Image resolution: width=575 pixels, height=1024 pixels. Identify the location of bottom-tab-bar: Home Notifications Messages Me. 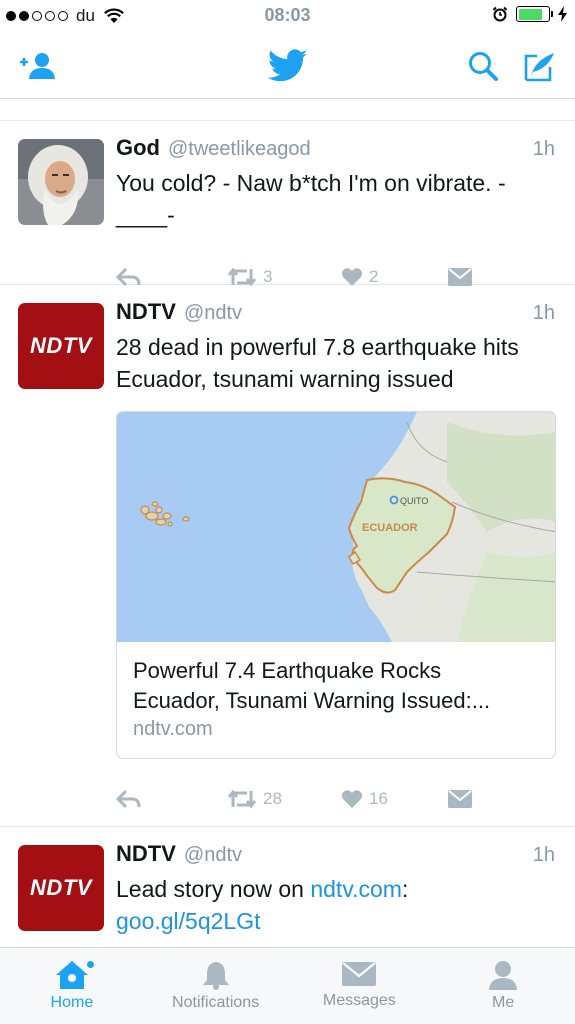
(287, 985).